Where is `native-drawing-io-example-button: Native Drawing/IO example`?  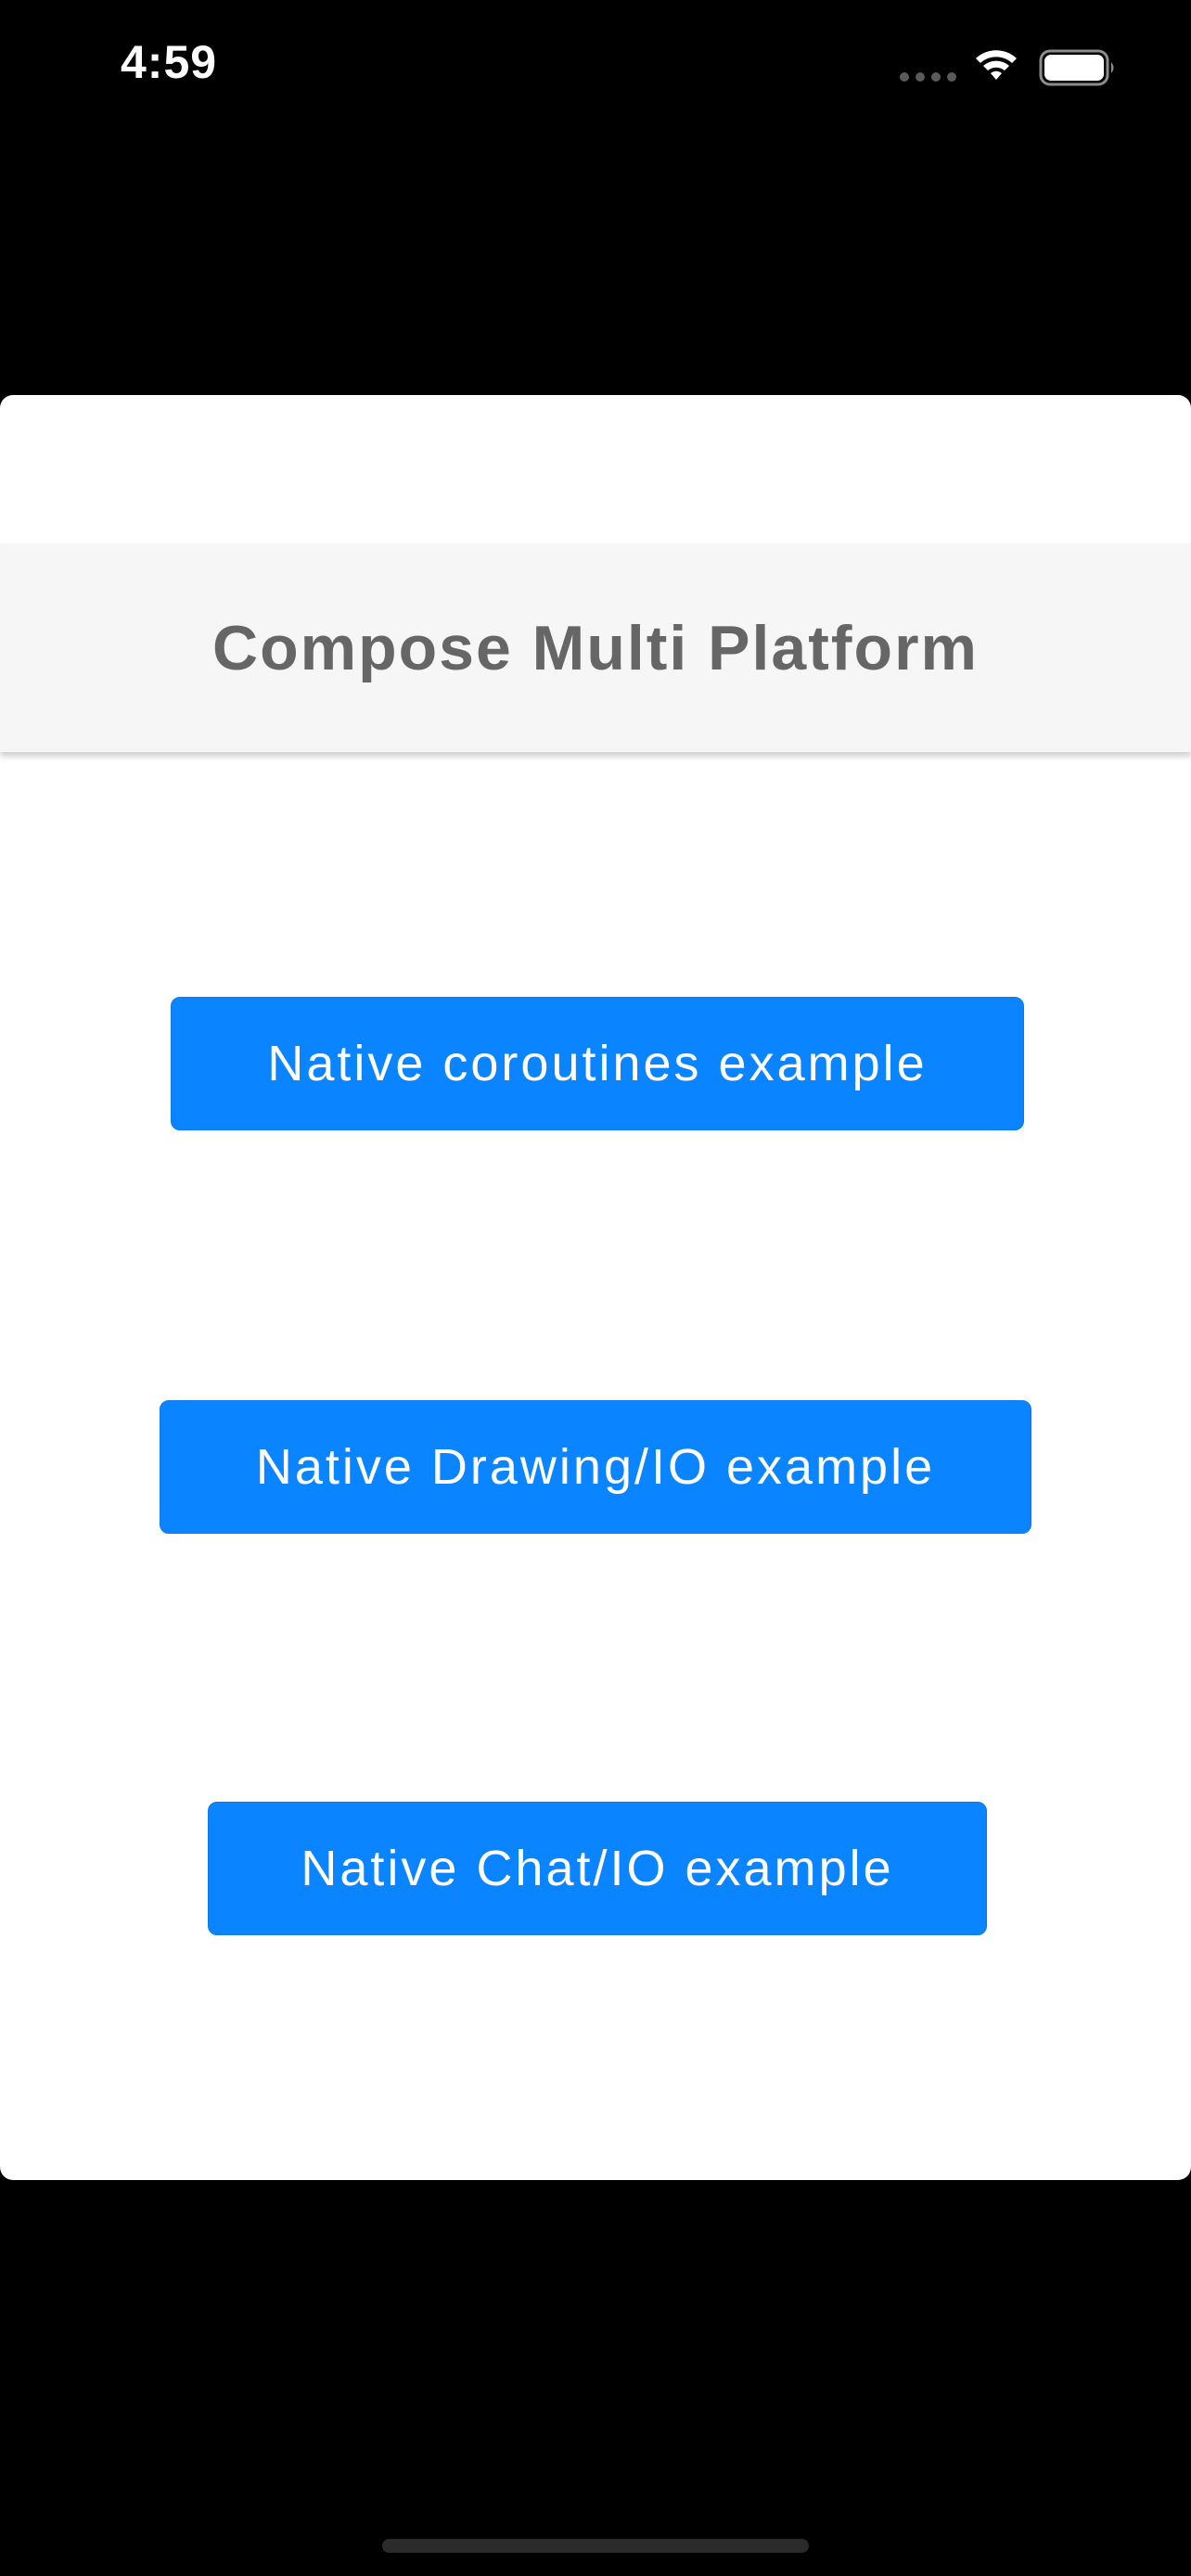
native-drawing-io-example-button: Native Drawing/IO example is located at coordinates (595, 1467).